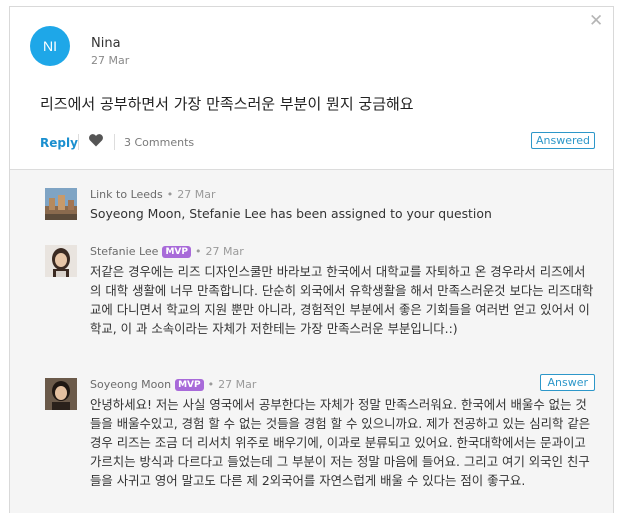 This screenshot has height=518, width=622. Describe the element at coordinates (50, 46) in the screenshot. I see `author-avatar: NI` at that location.